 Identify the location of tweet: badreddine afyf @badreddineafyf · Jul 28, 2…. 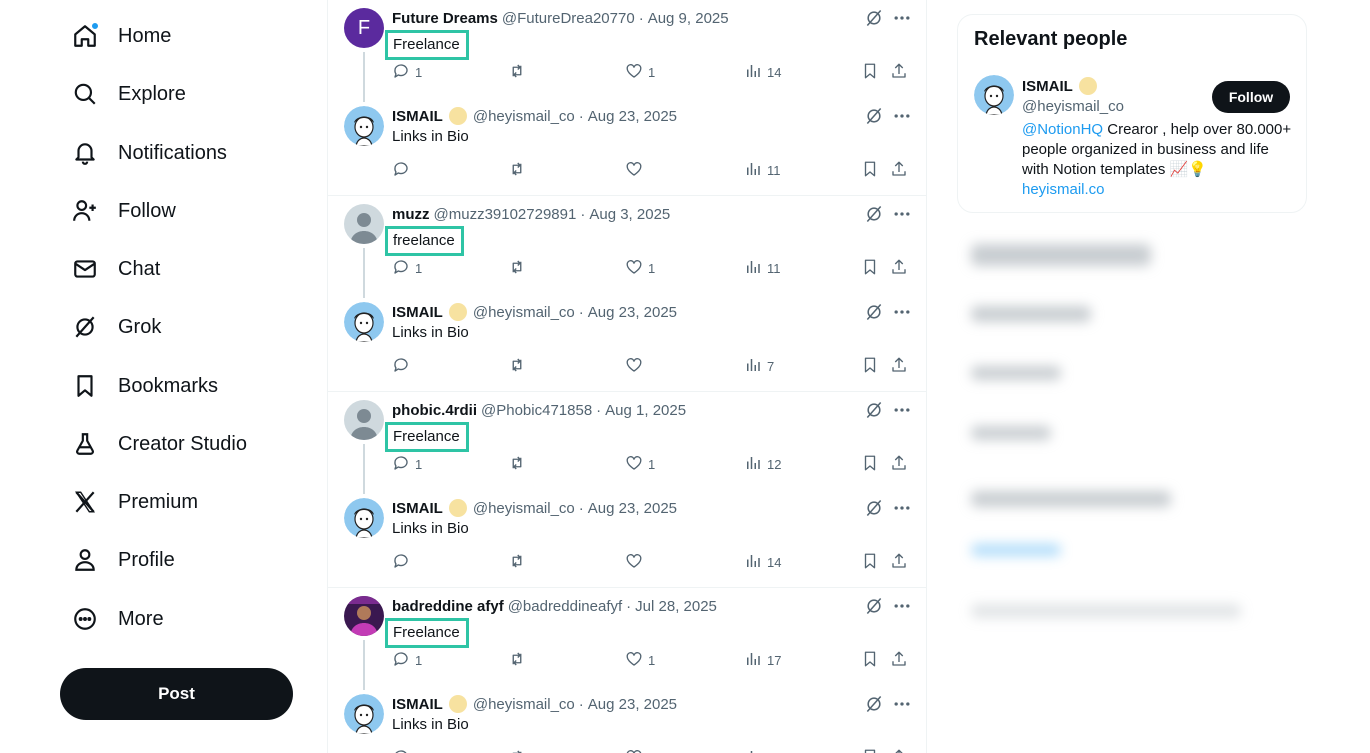
(627, 639).